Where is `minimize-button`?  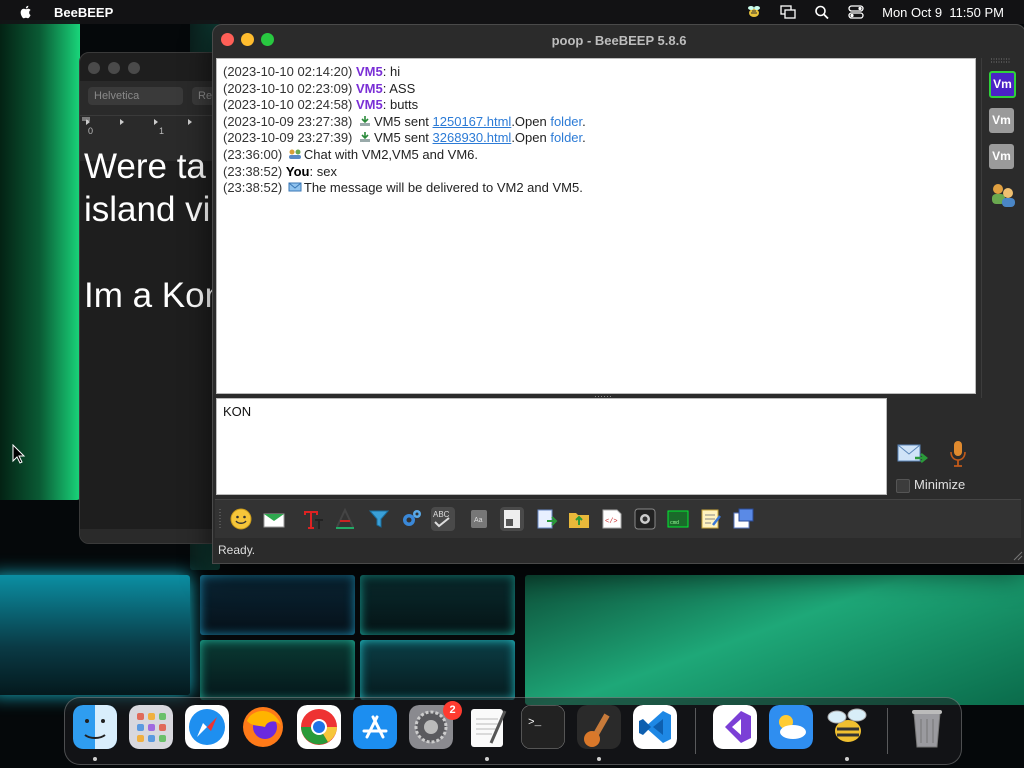
minimize-button is located at coordinates (114, 68).